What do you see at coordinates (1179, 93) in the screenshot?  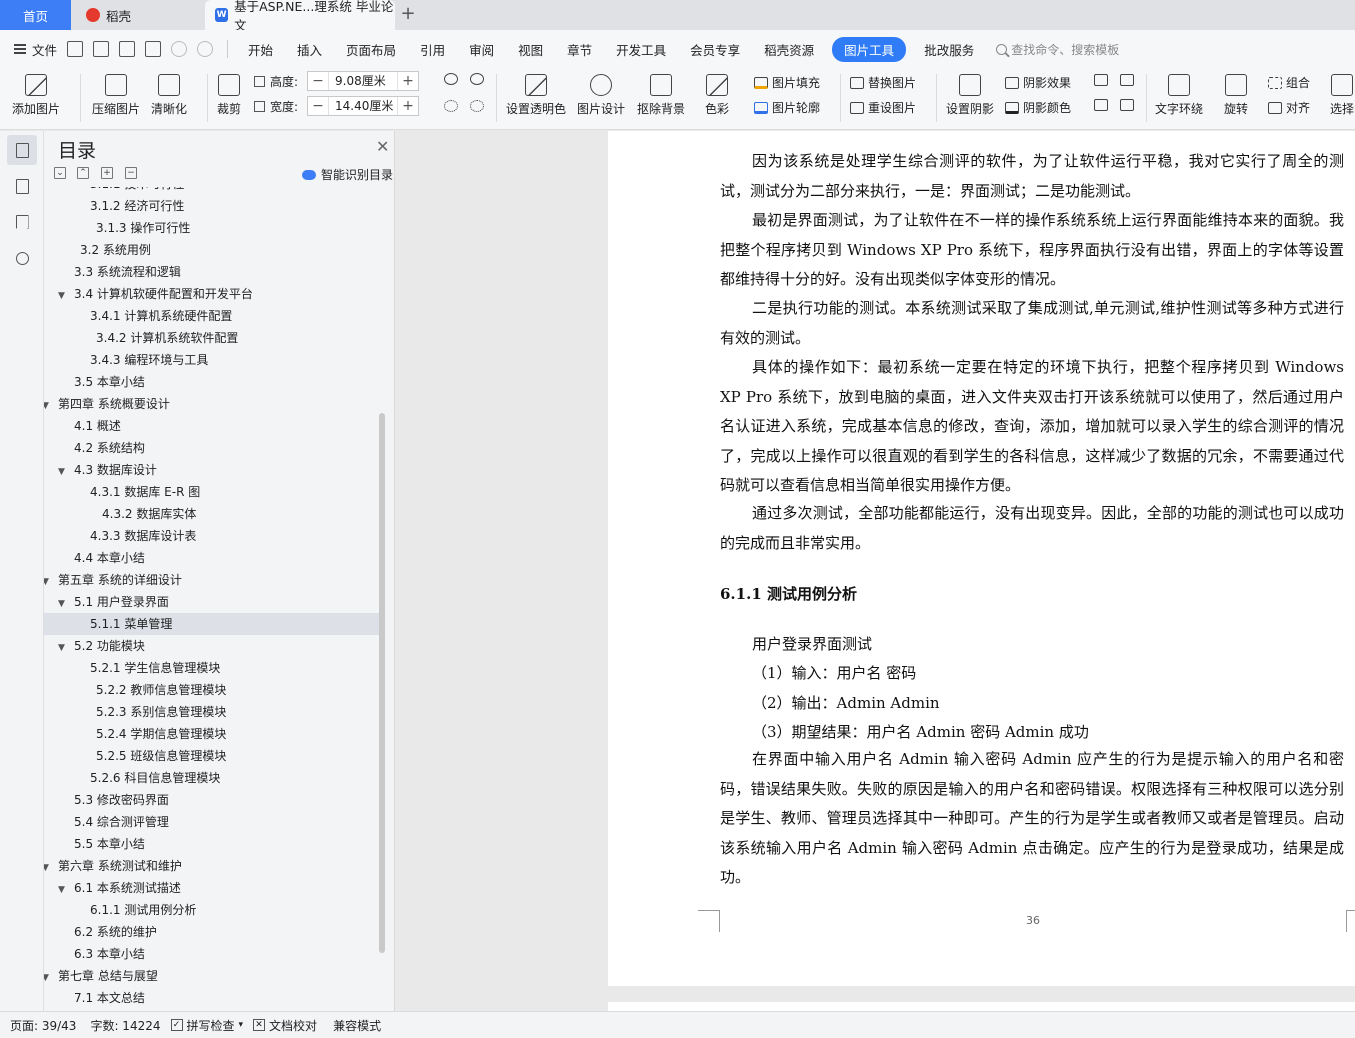 I see `text-wrap-button: 文字环绕` at bounding box center [1179, 93].